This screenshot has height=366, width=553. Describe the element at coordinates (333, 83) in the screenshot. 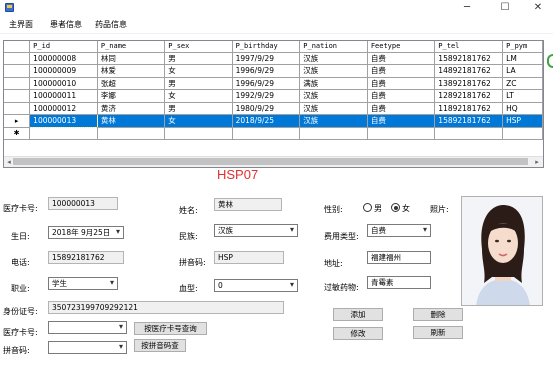

I see `cell: 满族` at that location.